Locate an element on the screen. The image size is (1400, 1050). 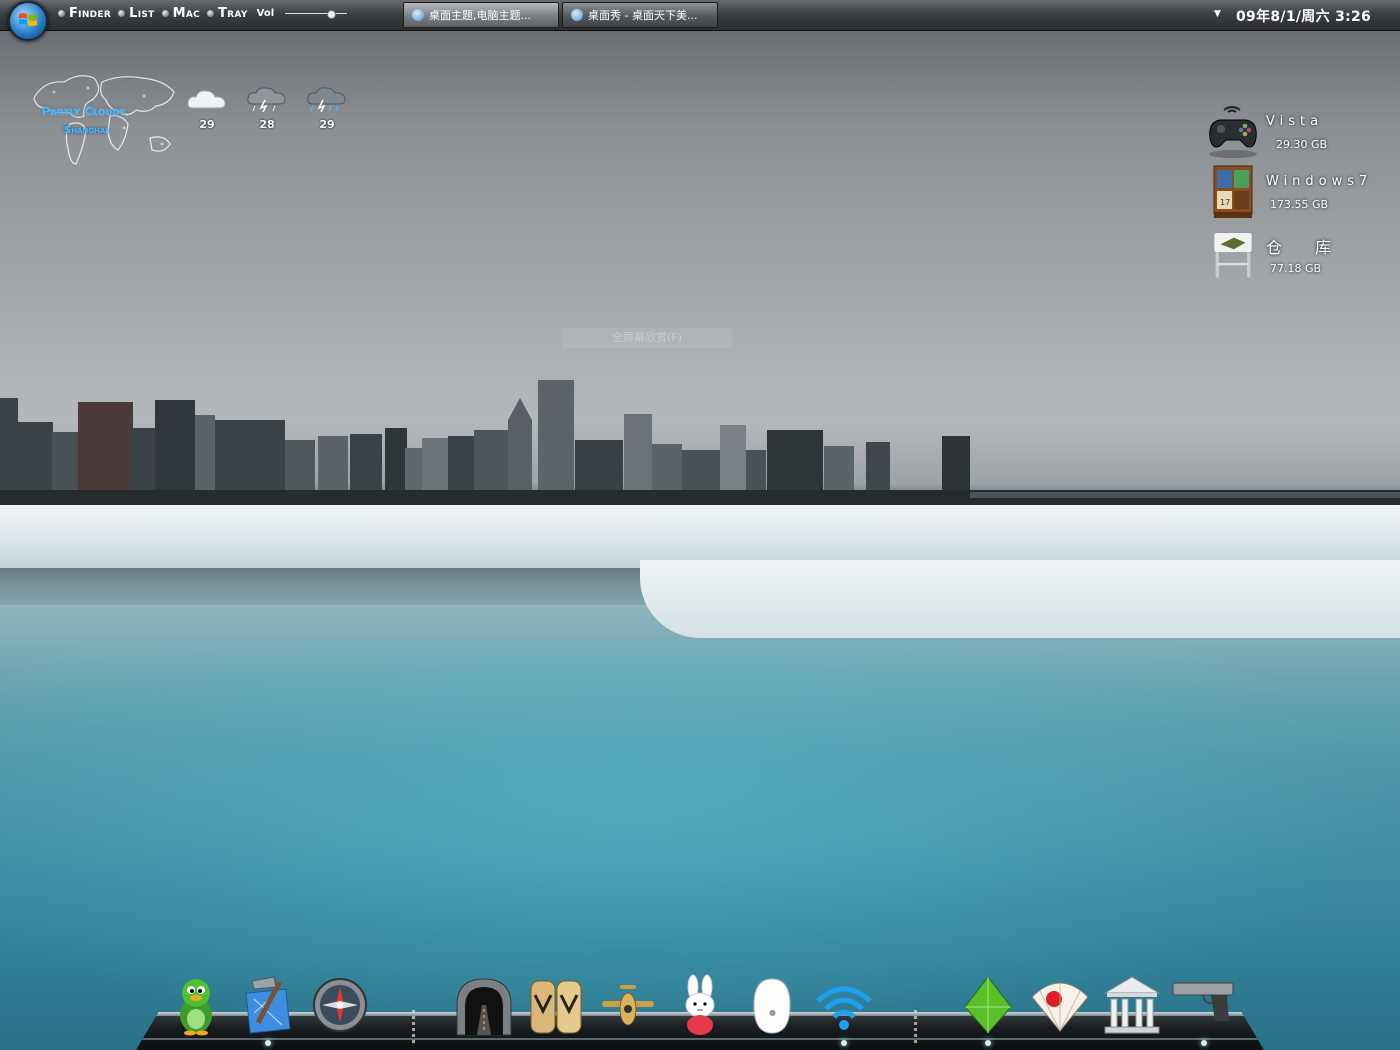
mouse-icon: ● is located at coordinates (772, 1006).